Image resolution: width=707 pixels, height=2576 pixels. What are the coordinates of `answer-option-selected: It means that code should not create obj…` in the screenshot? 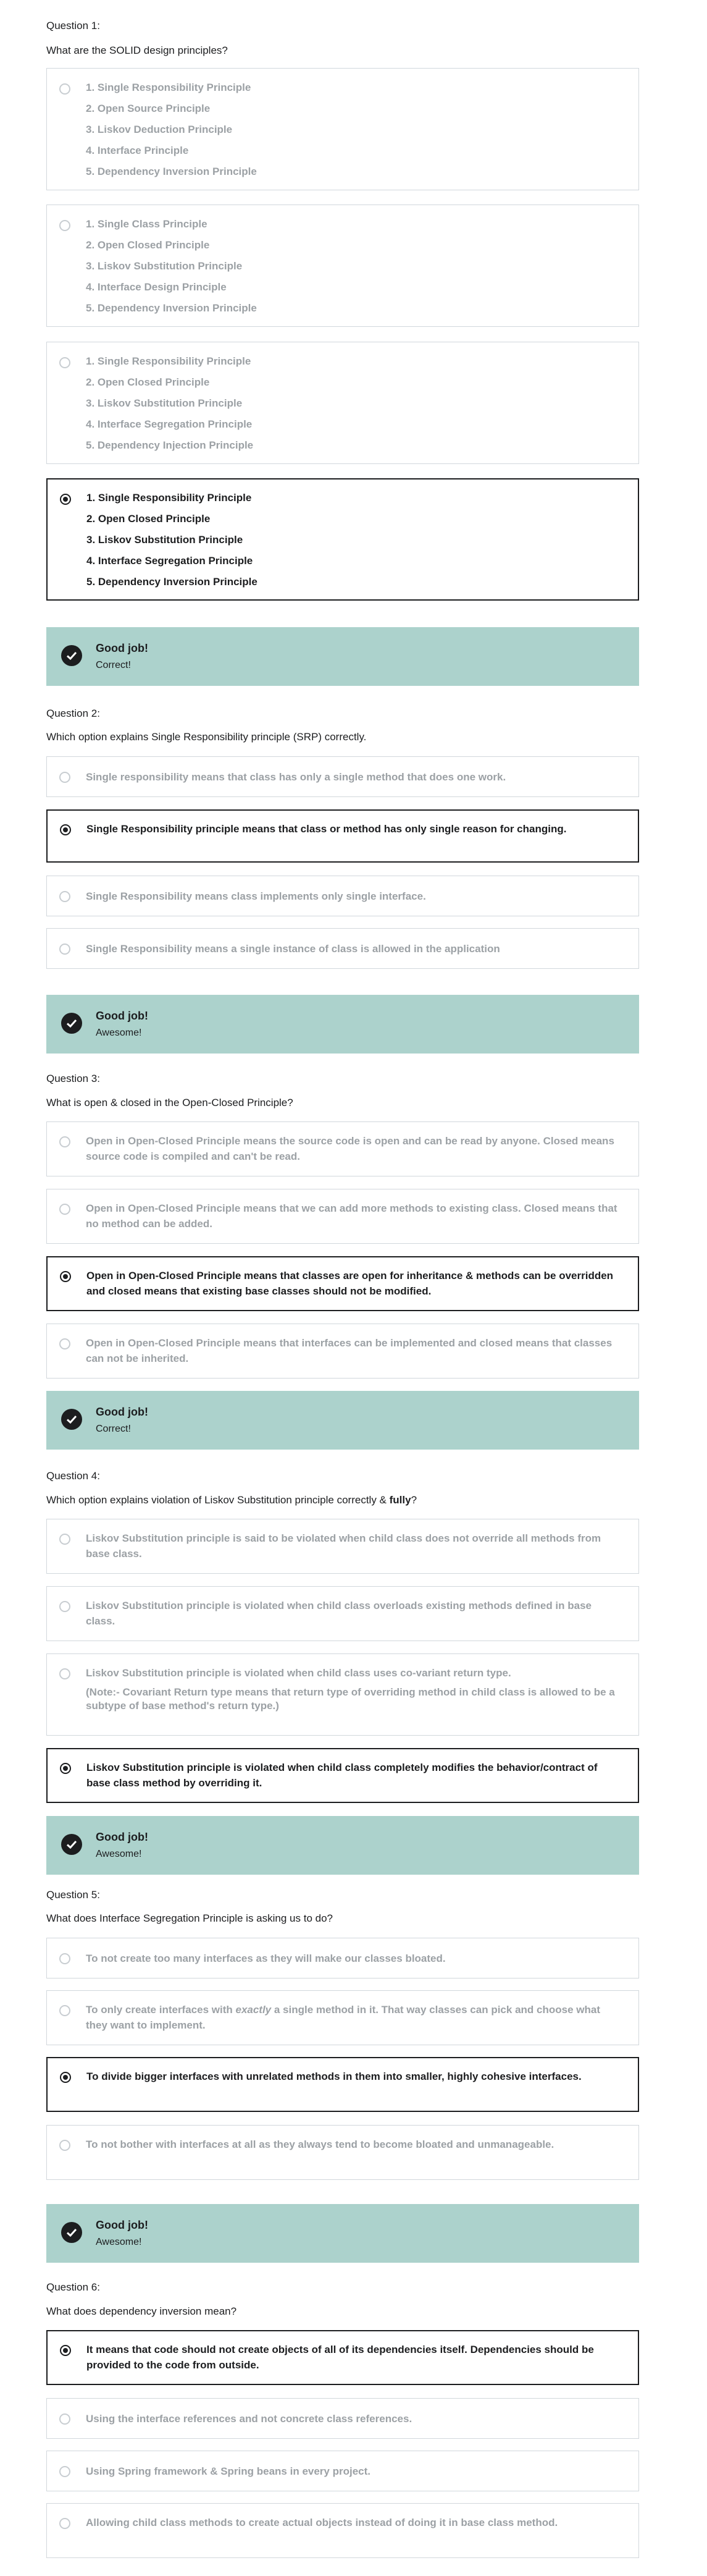 It's located at (342, 2357).